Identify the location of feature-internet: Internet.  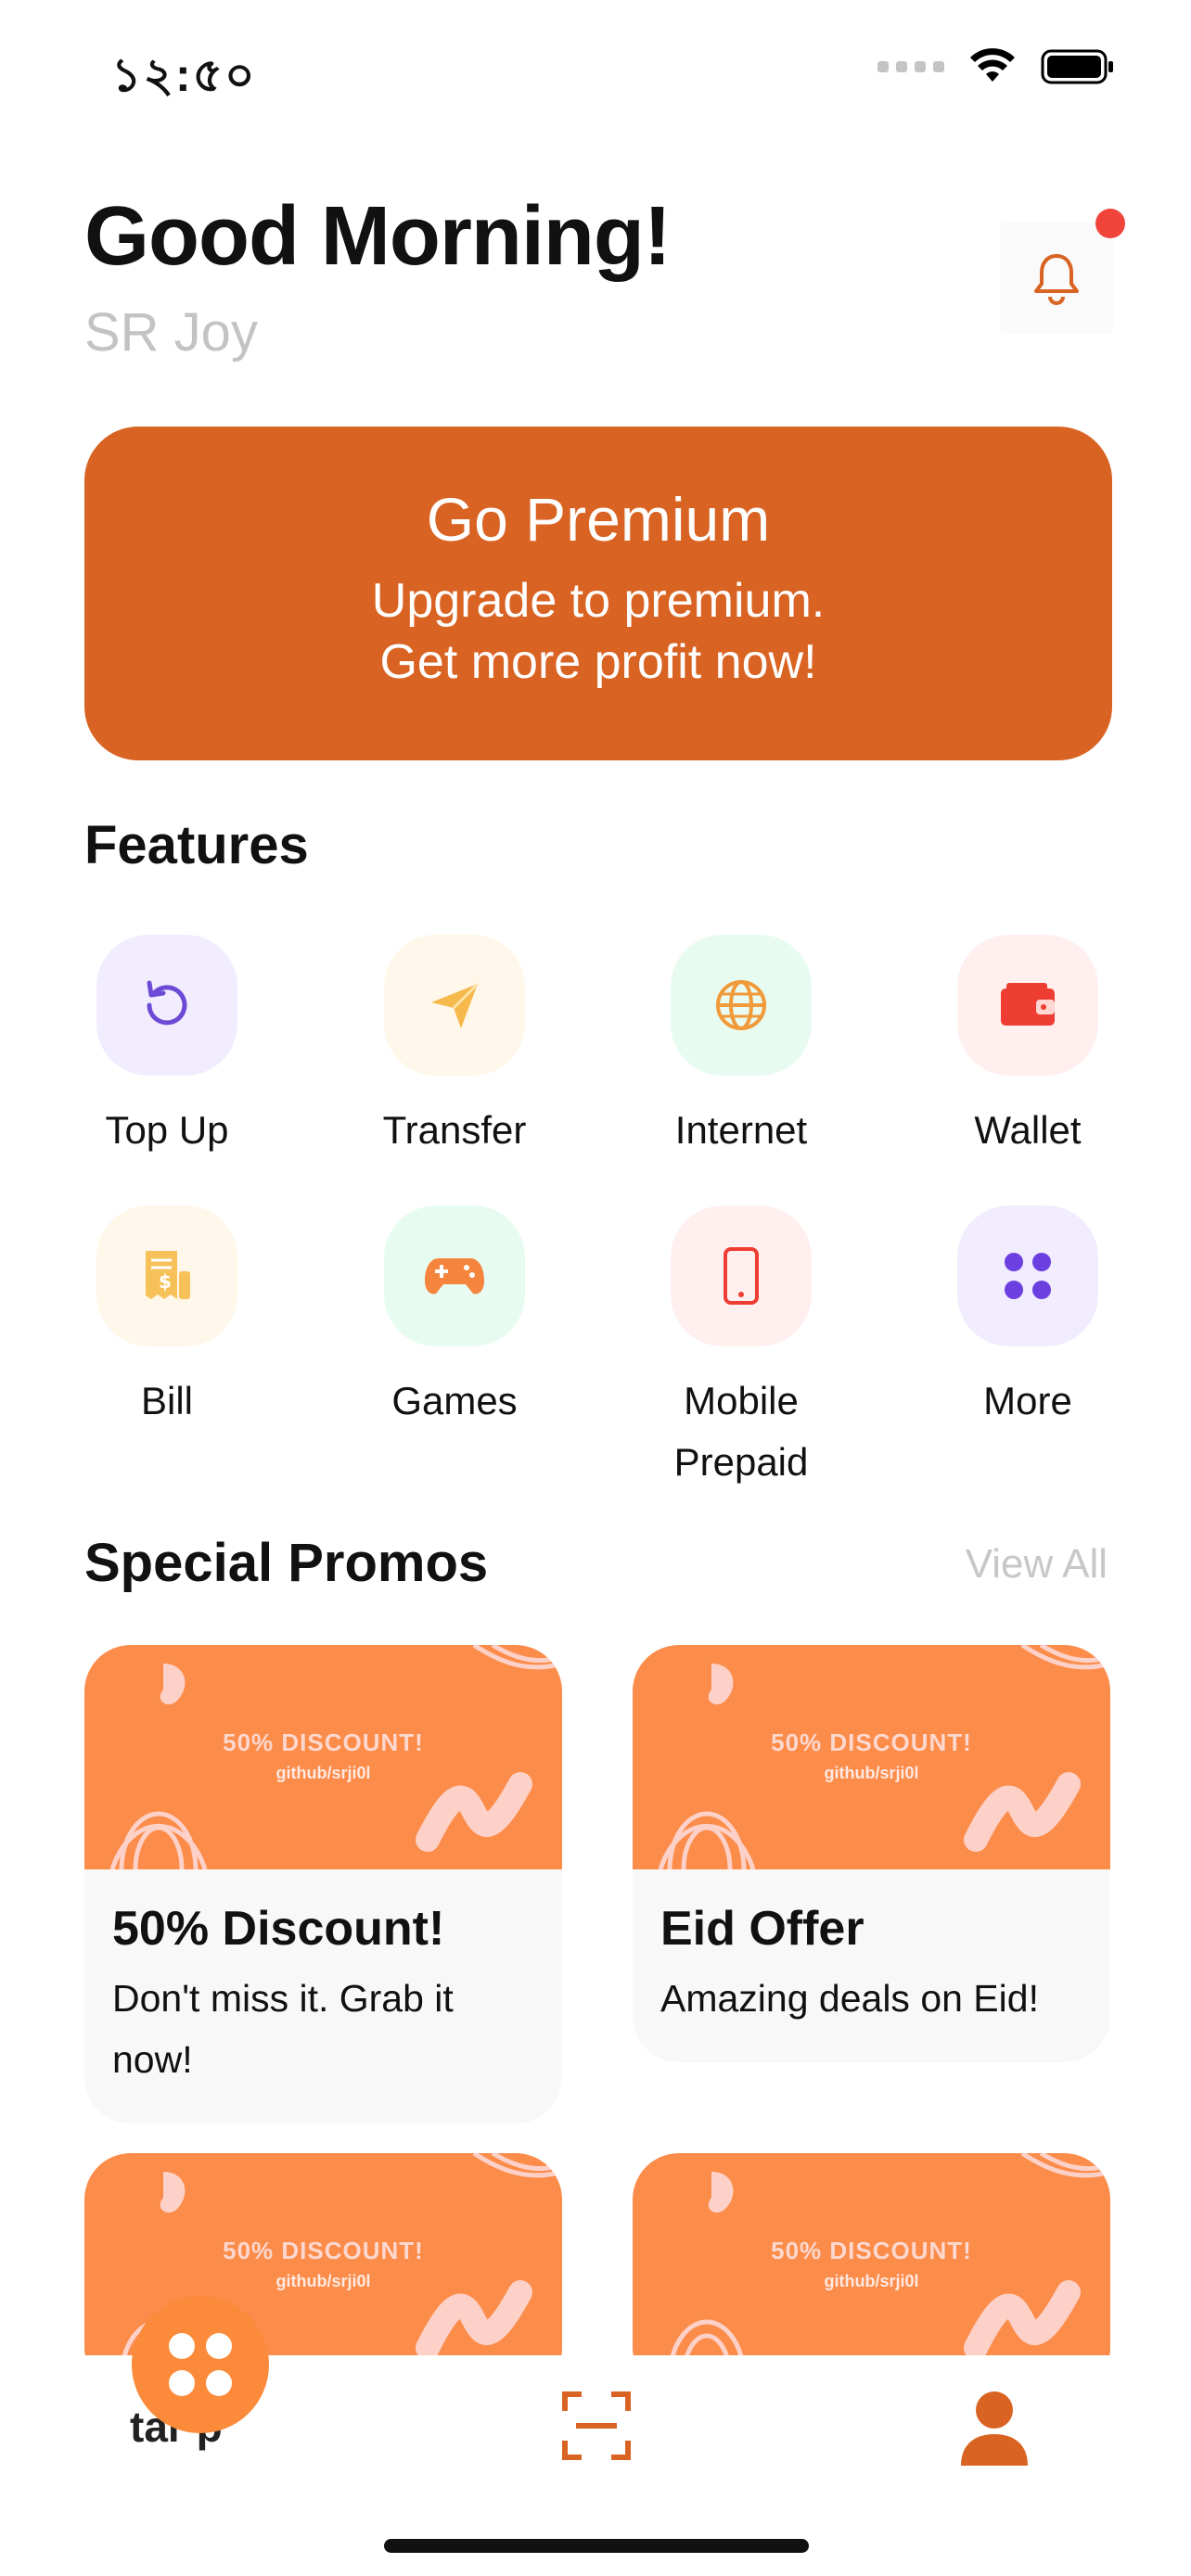
(741, 1048).